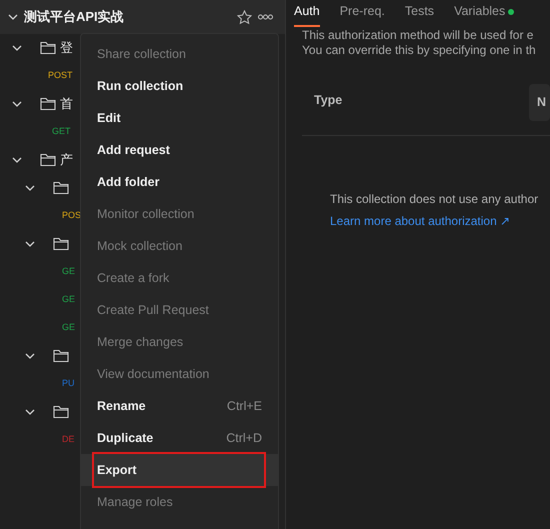 This screenshot has height=529, width=550. Describe the element at coordinates (244, 17) in the screenshot. I see `star-icon` at that location.